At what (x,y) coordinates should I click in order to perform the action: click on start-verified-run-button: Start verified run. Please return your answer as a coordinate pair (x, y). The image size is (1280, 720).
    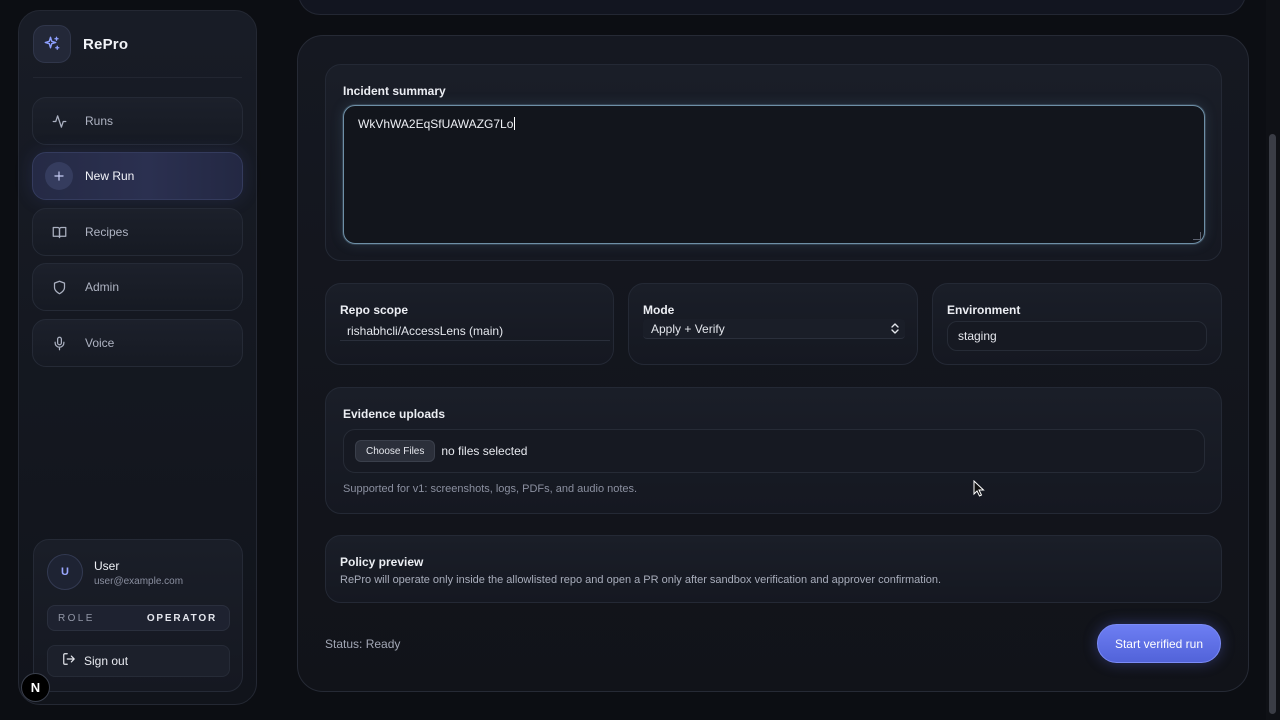
    Looking at the image, I should click on (1159, 643).